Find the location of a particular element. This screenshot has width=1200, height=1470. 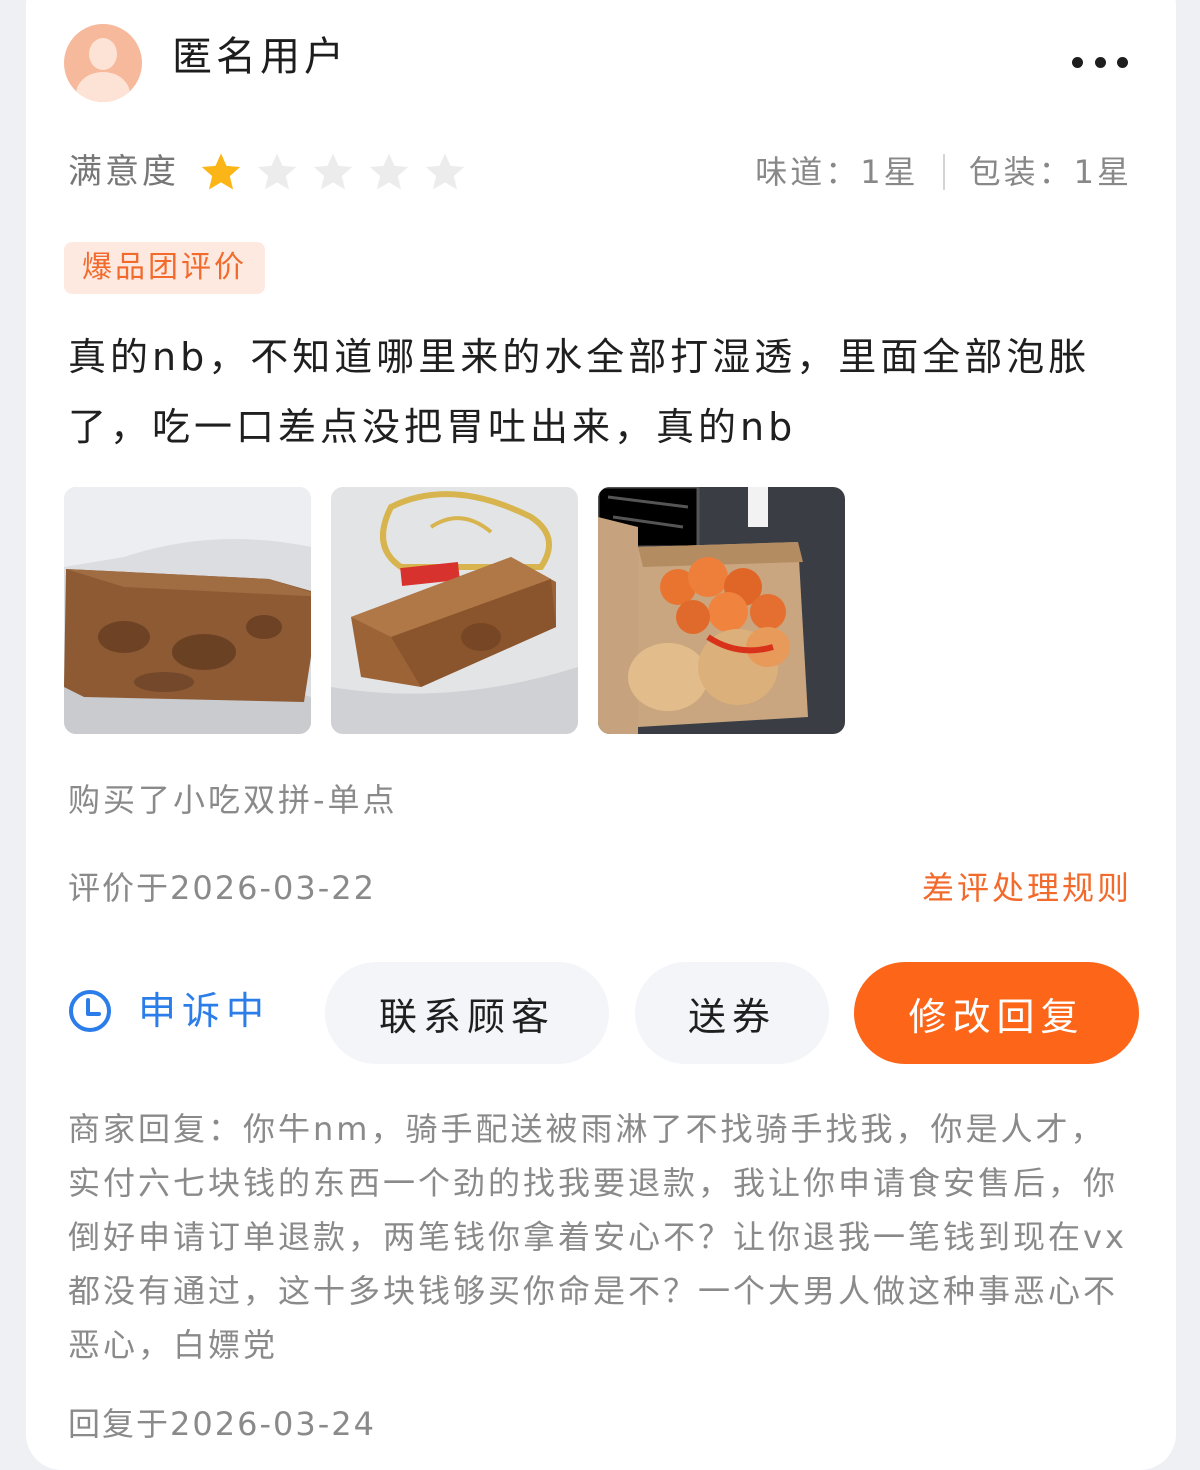

reply-date: 回复于2026-03-24 is located at coordinates (222, 1424).